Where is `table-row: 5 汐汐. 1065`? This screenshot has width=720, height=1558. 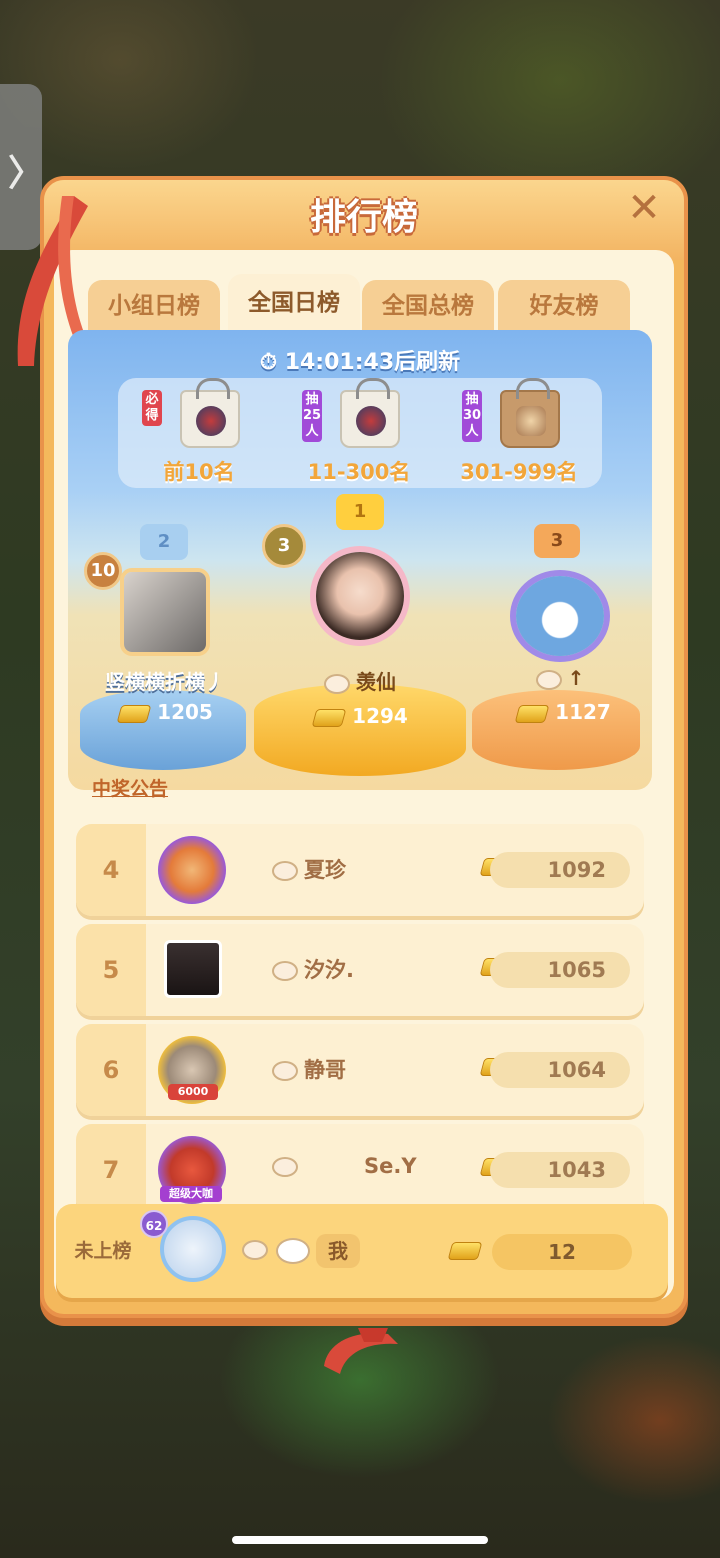
table-row: 5 汐汐. 1065 is located at coordinates (360, 970).